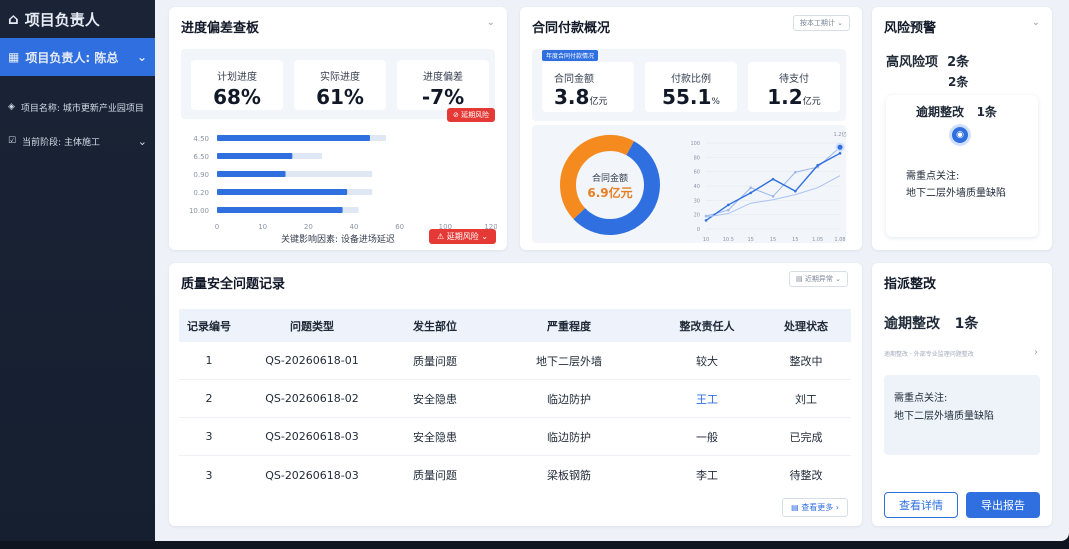  I want to click on column-header: 发生部位, so click(435, 326).